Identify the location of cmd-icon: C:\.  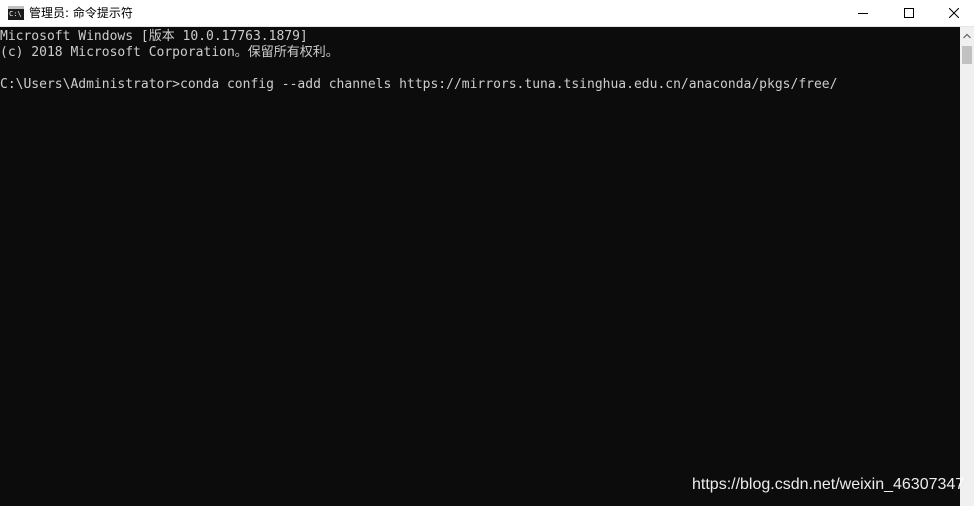
(16, 13).